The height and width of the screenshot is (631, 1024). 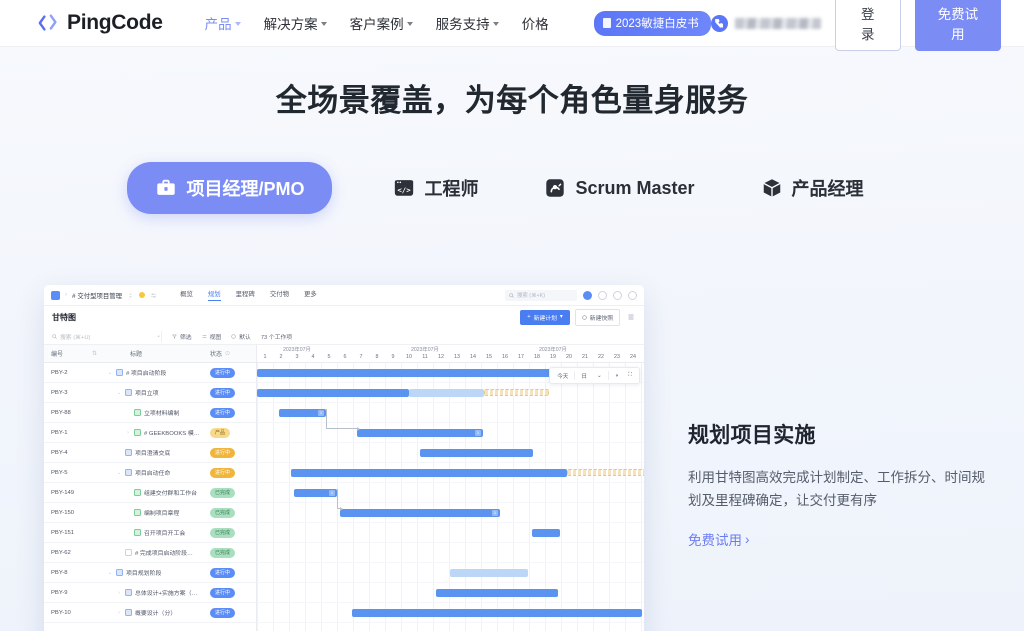 I want to click on nav-item-products: 产品, so click(x=223, y=23).